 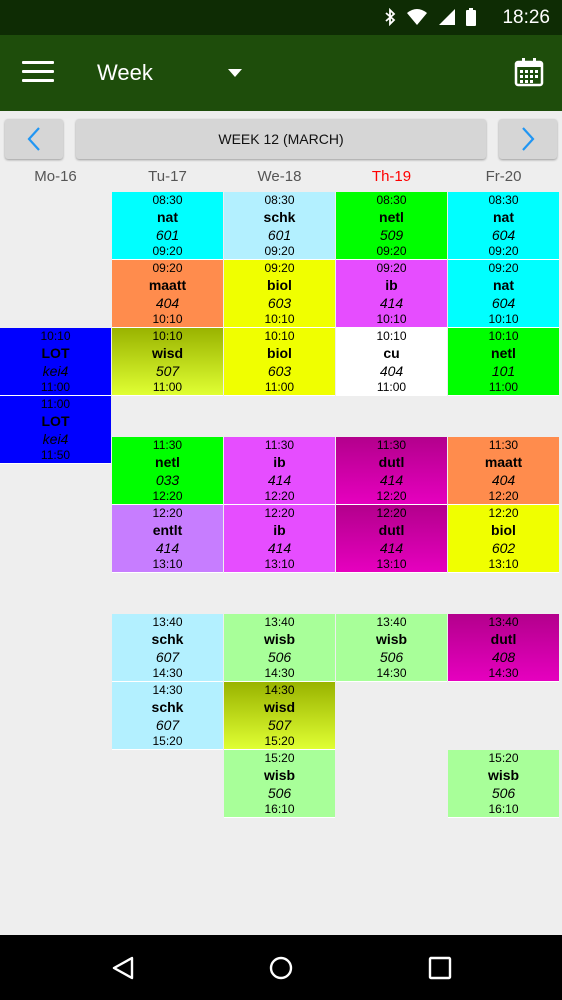 What do you see at coordinates (279, 226) in the screenshot?
I see `lesson-cell: 08:30 schk 601 09:20` at bounding box center [279, 226].